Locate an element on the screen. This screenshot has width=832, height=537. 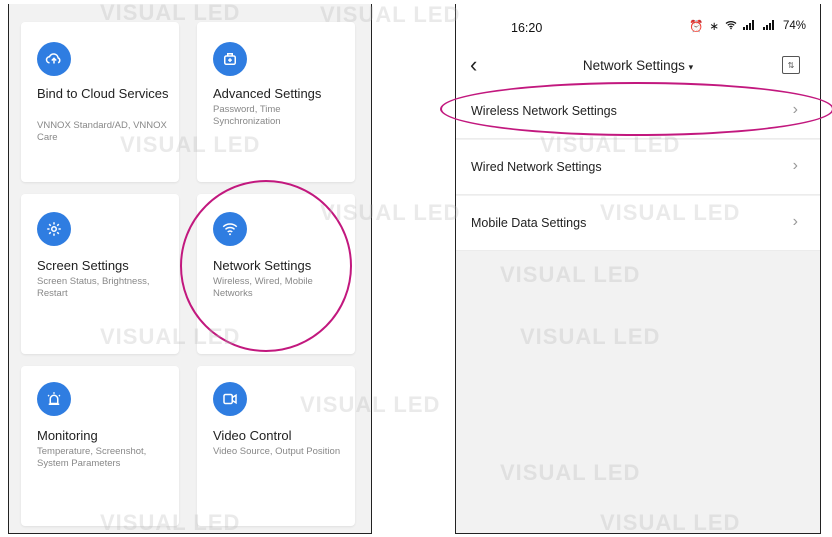
bluetooth-icon: ∗ is located at coordinates (714, 27).